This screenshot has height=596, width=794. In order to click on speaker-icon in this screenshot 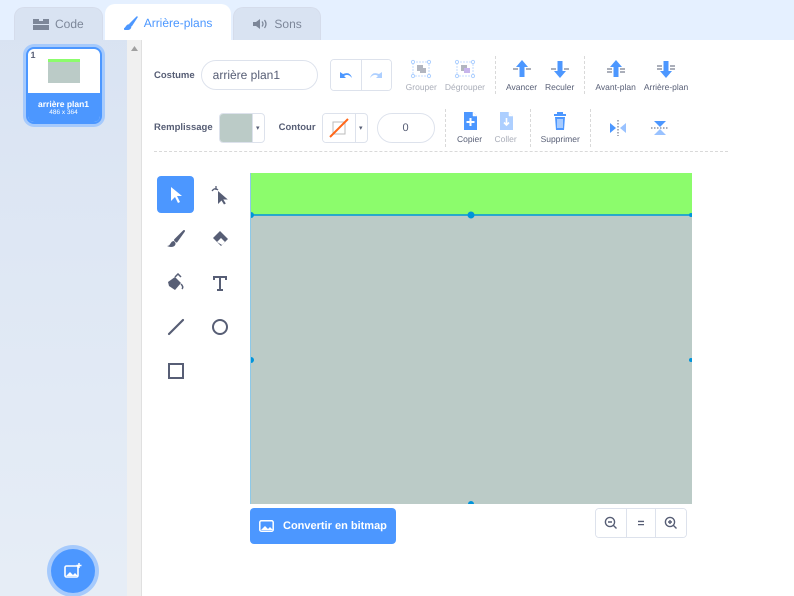, I will do `click(260, 24)`.